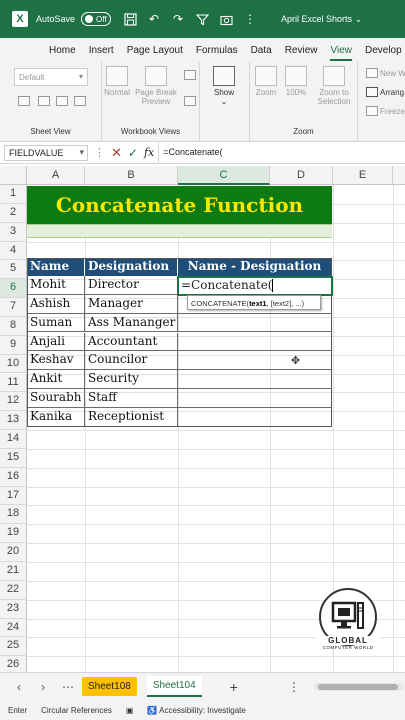 The height and width of the screenshot is (720, 405). I want to click on tab-view: View, so click(341, 53).